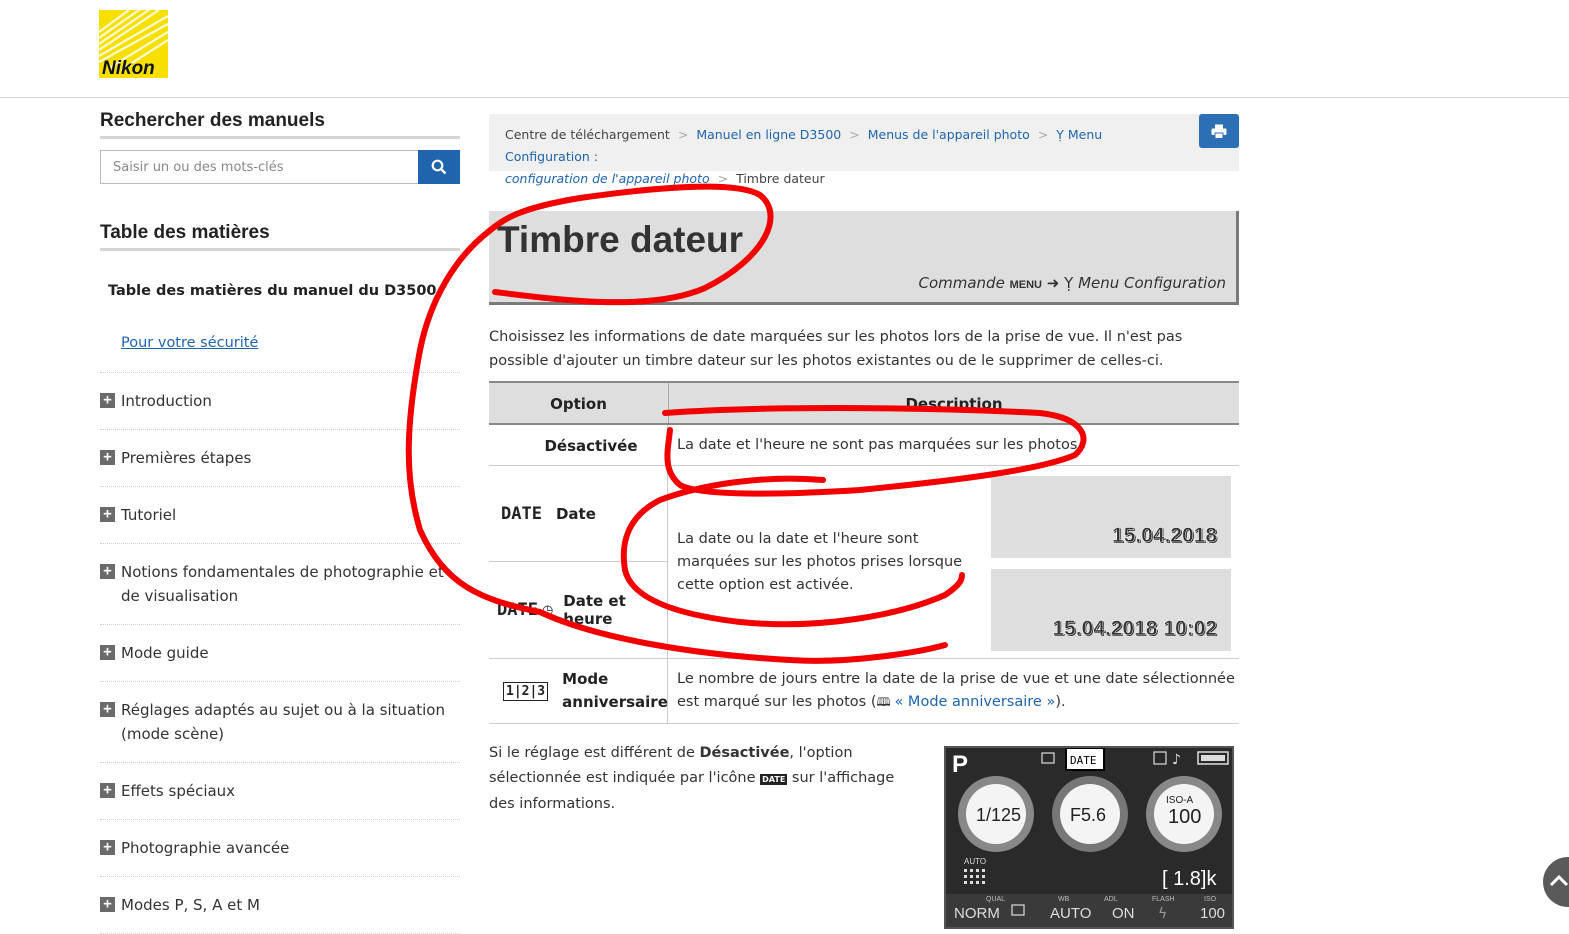  I want to click on column-header-description: Description, so click(954, 404).